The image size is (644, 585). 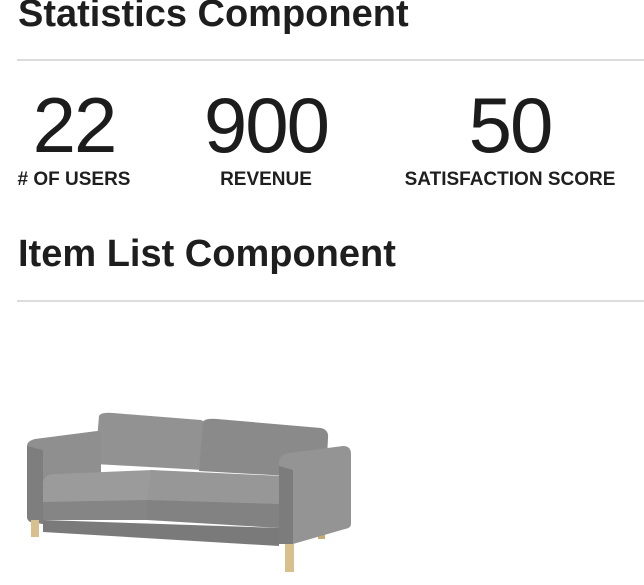 What do you see at coordinates (35, 485) in the screenshot?
I see `sofa-left-arm-front` at bounding box center [35, 485].